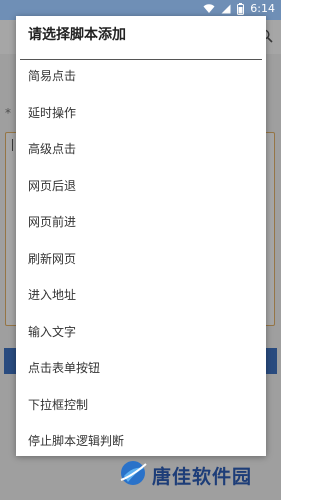 The height and width of the screenshot is (500, 320). I want to click on watermark: 唐佳软件园, so click(185, 475).